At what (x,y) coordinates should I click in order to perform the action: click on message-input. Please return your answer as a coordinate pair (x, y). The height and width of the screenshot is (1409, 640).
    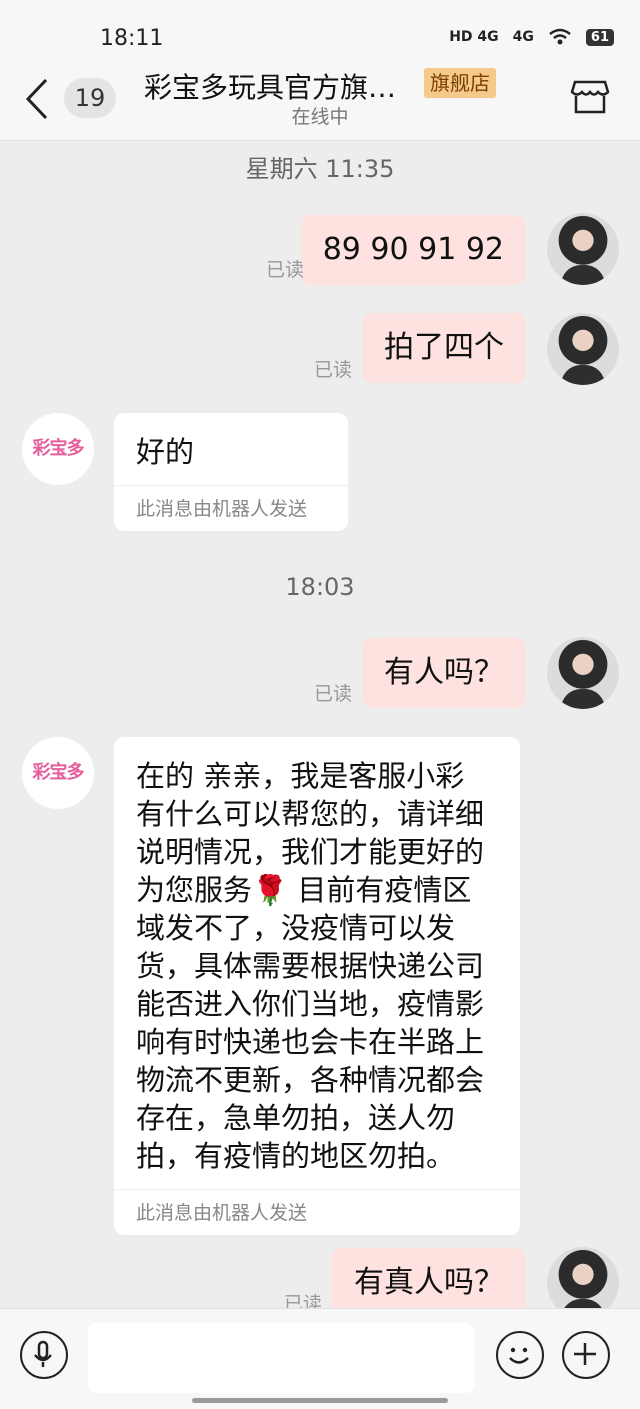
    Looking at the image, I should click on (281, 1358).